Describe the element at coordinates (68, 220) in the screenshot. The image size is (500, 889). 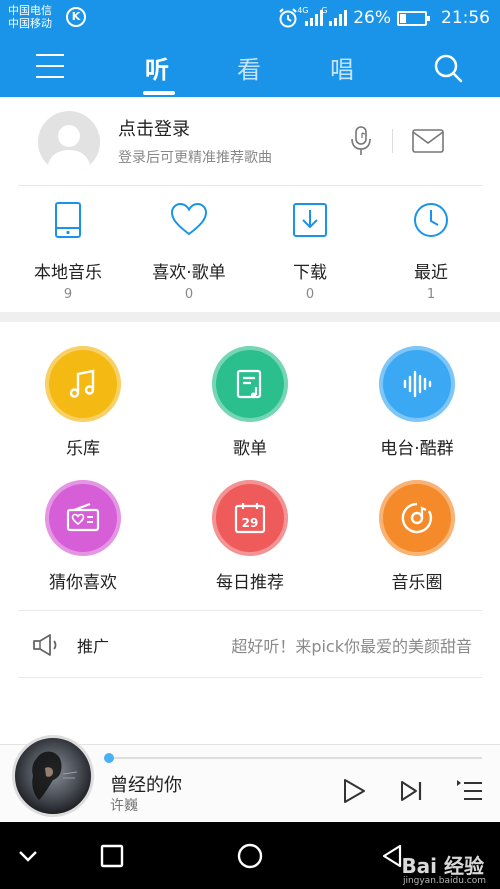
I see `phone-icon` at that location.